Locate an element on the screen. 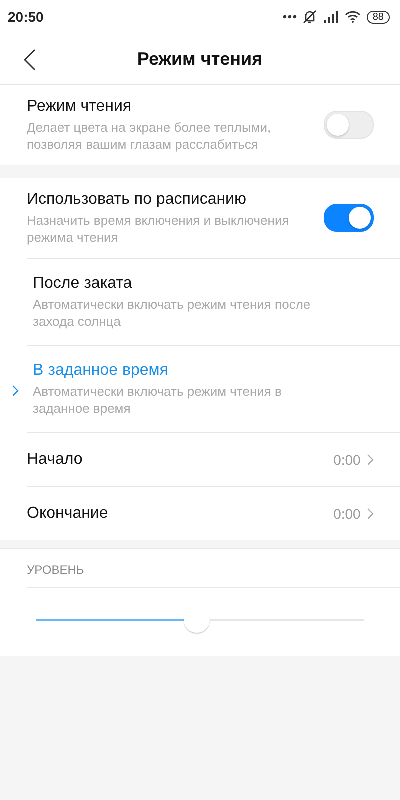 The height and width of the screenshot is (800, 400). setting-title: Окончание is located at coordinates (68, 513).